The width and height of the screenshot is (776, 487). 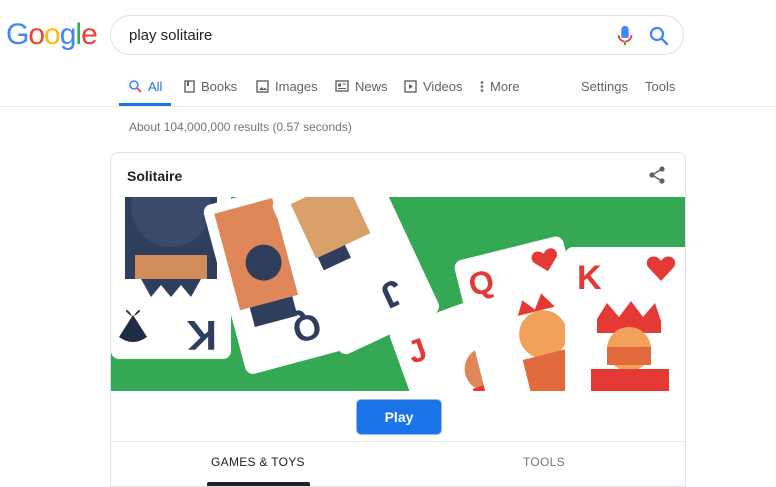 What do you see at coordinates (155, 86) in the screenshot?
I see `tab-label: All` at bounding box center [155, 86].